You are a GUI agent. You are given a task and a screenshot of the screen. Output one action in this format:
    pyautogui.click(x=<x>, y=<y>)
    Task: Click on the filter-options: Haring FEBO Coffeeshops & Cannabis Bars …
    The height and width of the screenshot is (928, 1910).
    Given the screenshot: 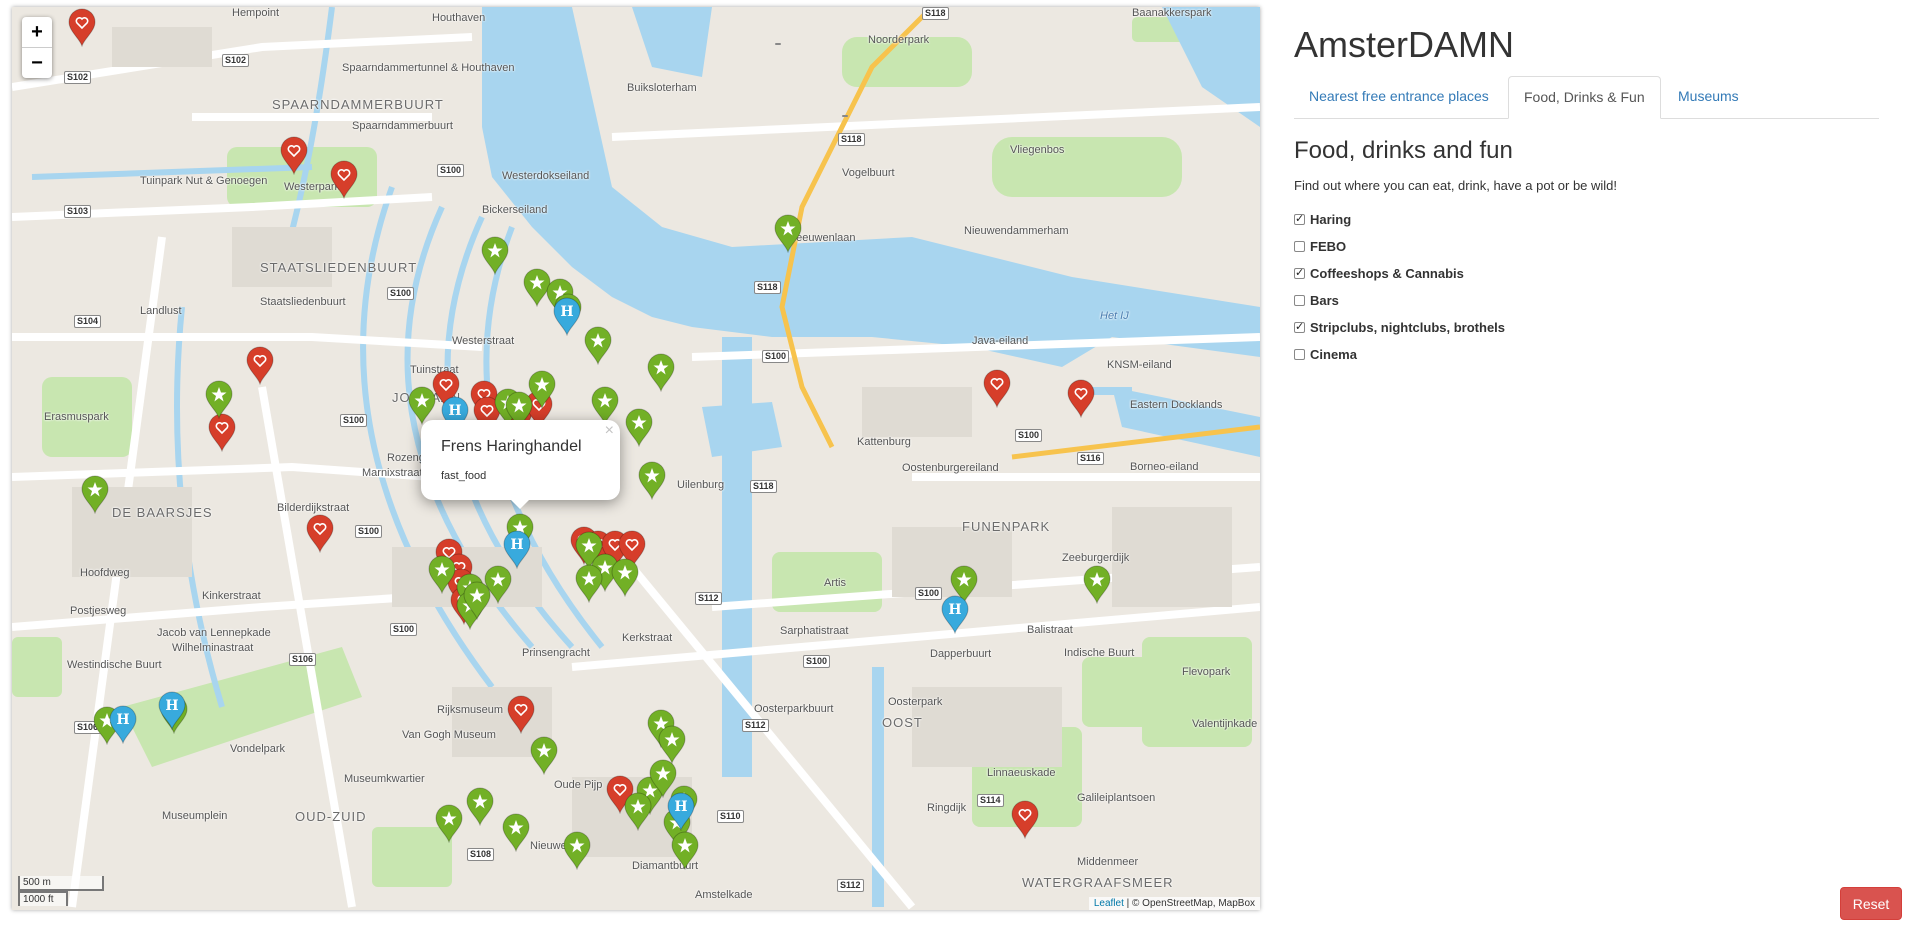 What is the action you would take?
    pyautogui.click(x=1399, y=287)
    